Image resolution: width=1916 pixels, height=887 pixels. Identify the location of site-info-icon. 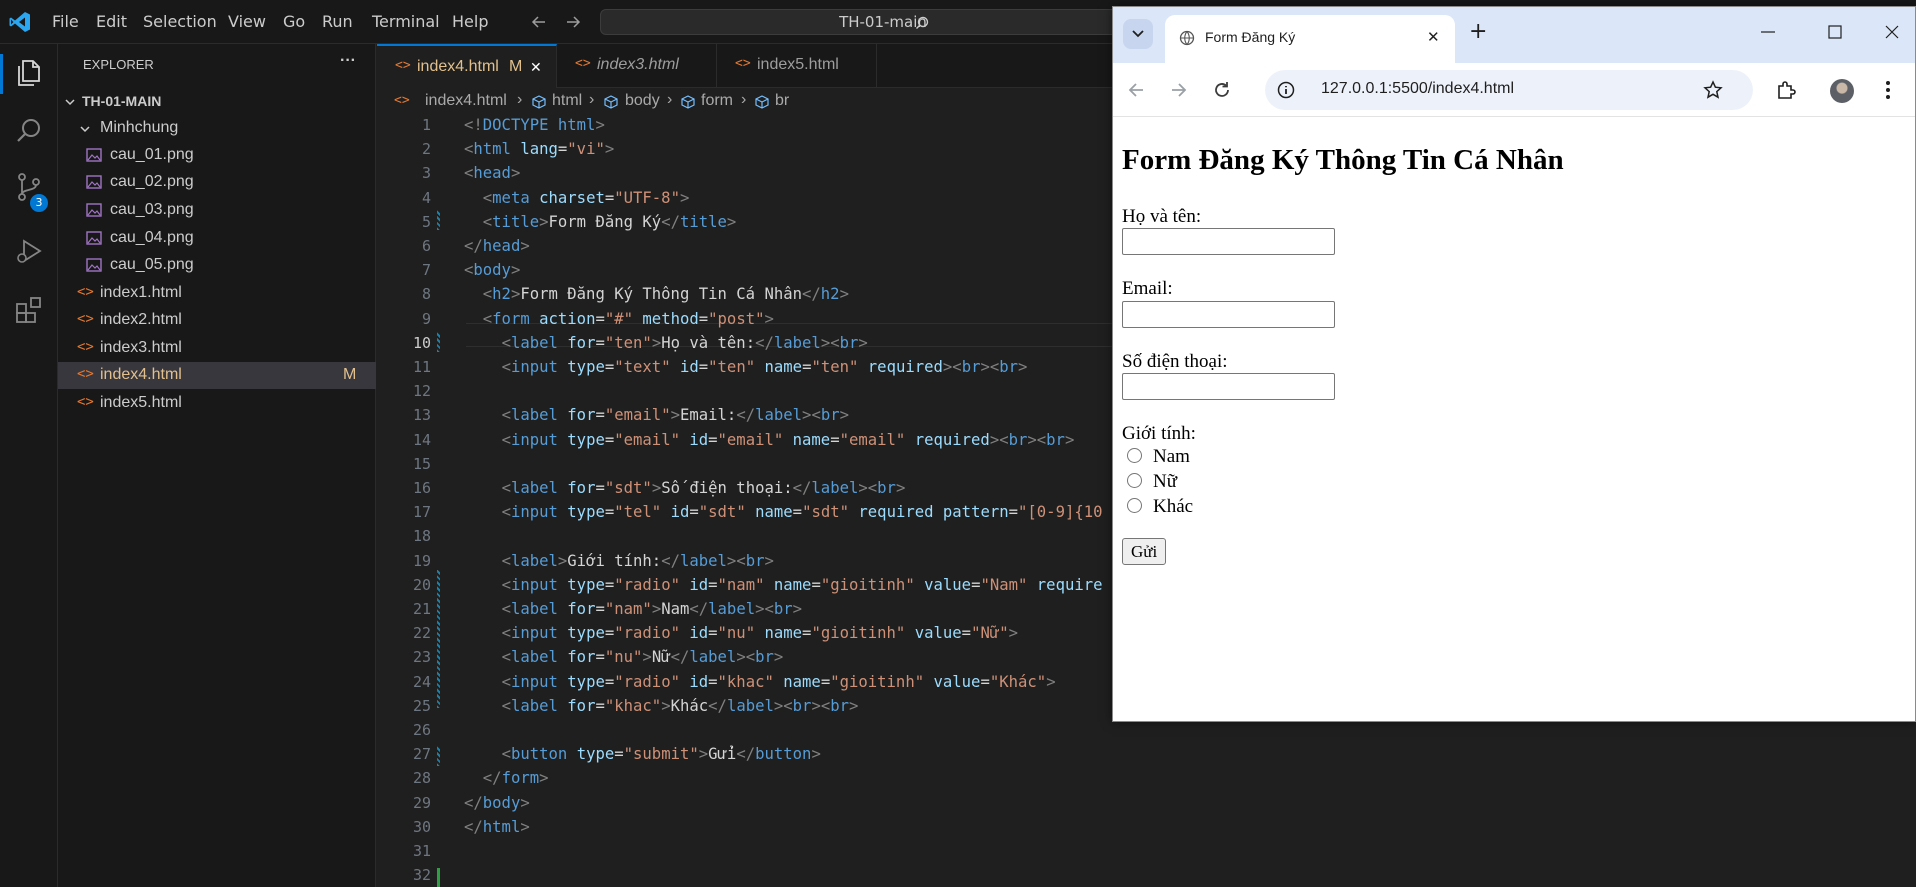
(1286, 90).